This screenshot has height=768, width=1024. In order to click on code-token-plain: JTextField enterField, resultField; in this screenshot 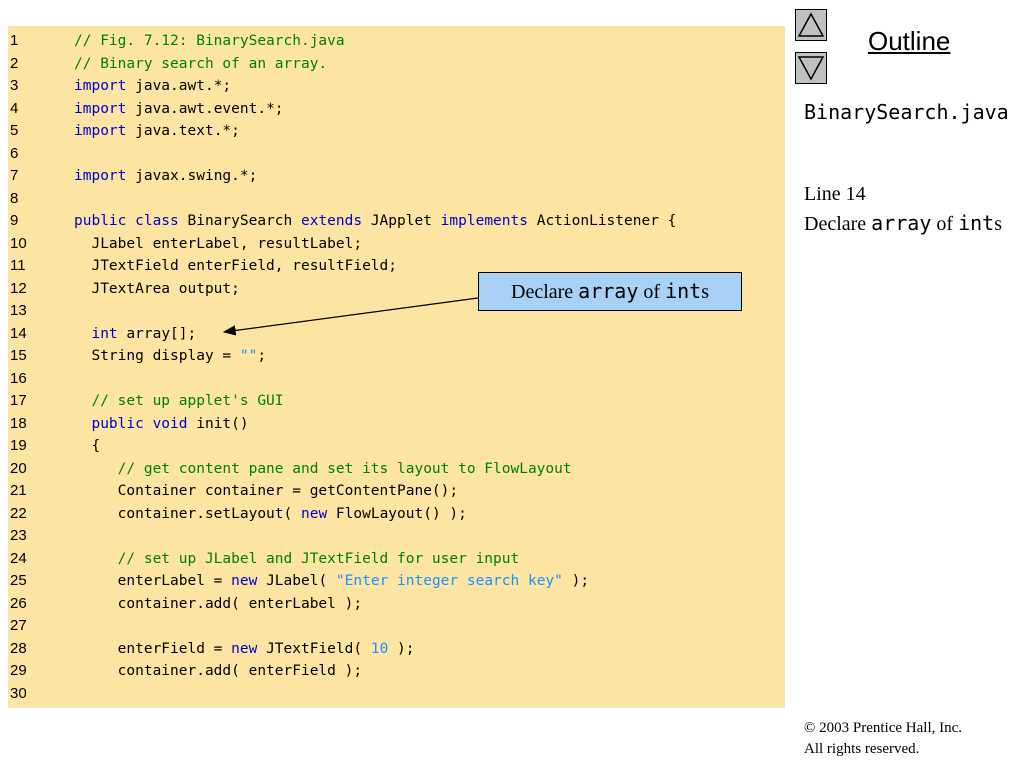, I will do `click(236, 266)`.